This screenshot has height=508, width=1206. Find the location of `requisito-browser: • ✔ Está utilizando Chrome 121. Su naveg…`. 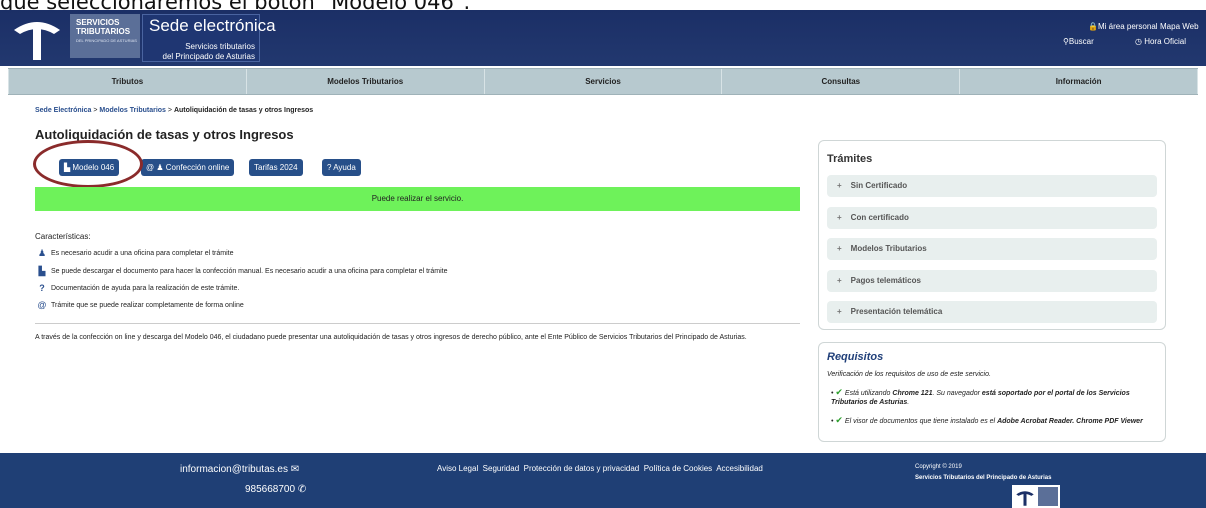

requisito-browser: • ✔ Está utilizando Chrome 121. Su naveg… is located at coordinates (980, 397).